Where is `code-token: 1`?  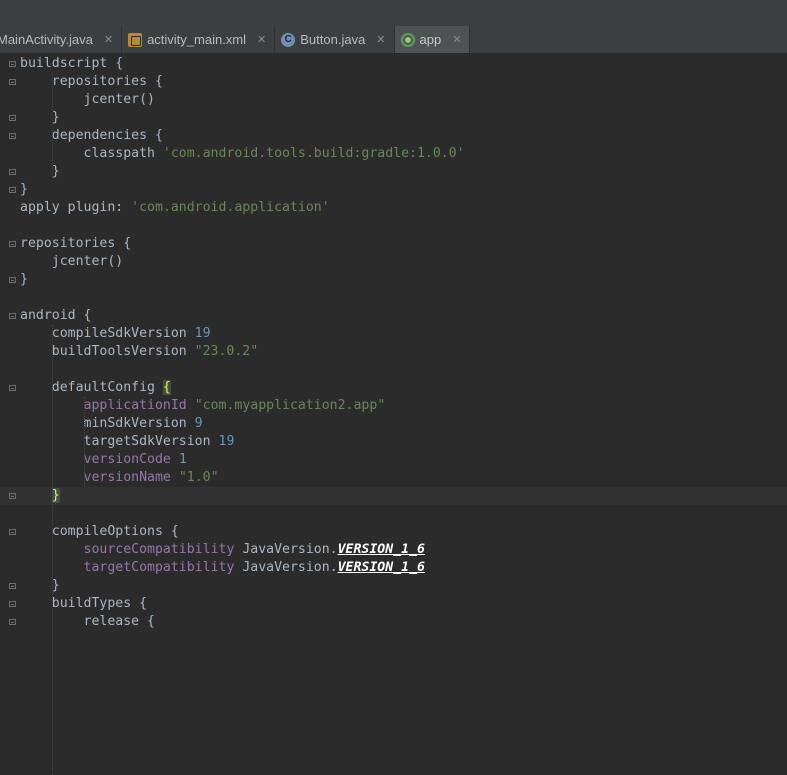
code-token: 1 is located at coordinates (182, 459).